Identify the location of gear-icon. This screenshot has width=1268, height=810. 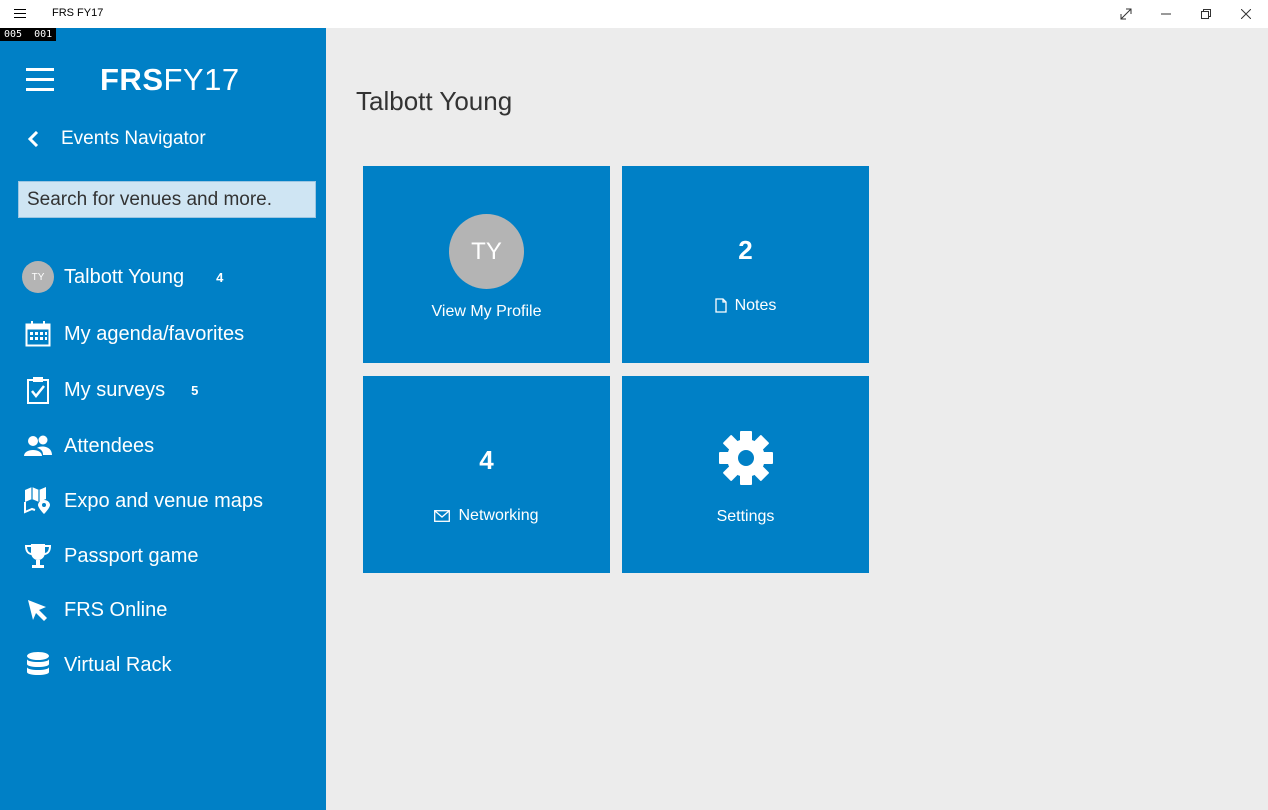
(746, 458).